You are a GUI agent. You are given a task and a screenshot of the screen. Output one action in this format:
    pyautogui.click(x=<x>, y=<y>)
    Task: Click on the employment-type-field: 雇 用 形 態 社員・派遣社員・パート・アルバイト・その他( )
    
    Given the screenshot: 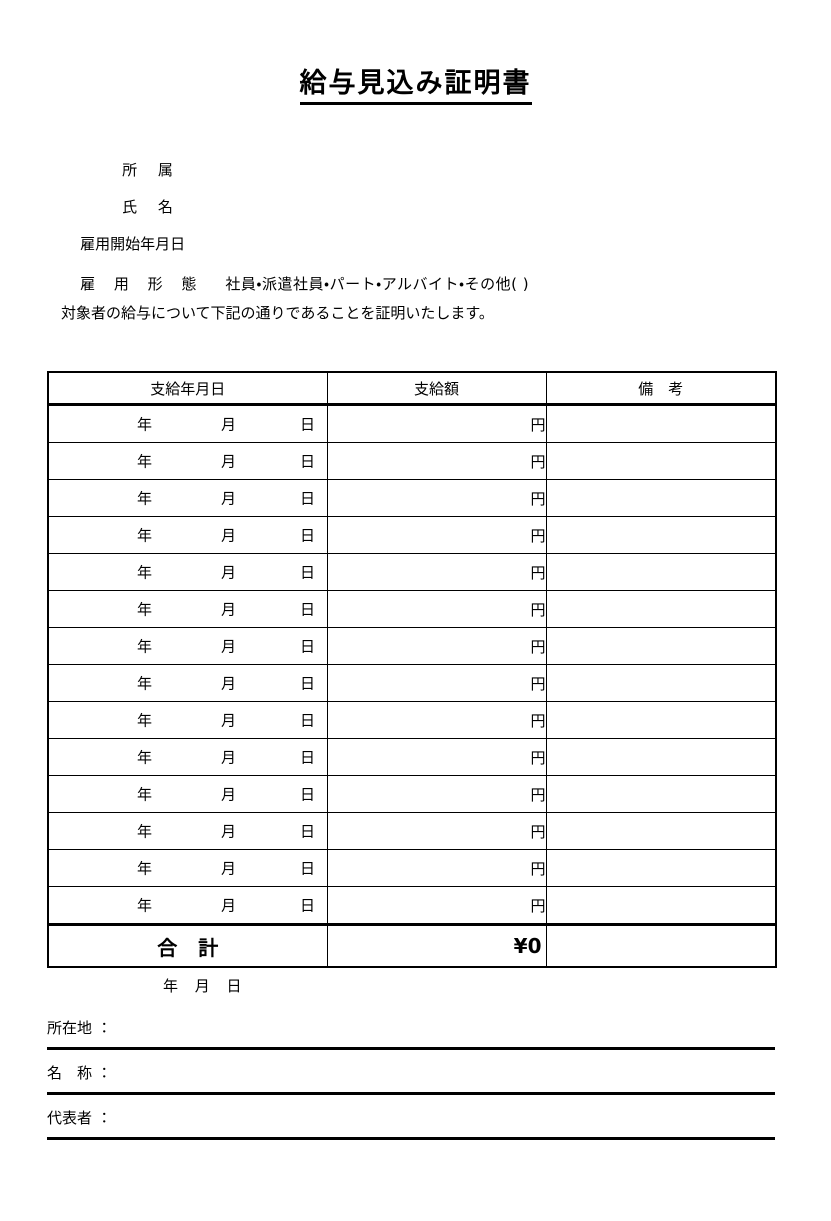 What is the action you would take?
    pyautogui.click(x=446, y=284)
    